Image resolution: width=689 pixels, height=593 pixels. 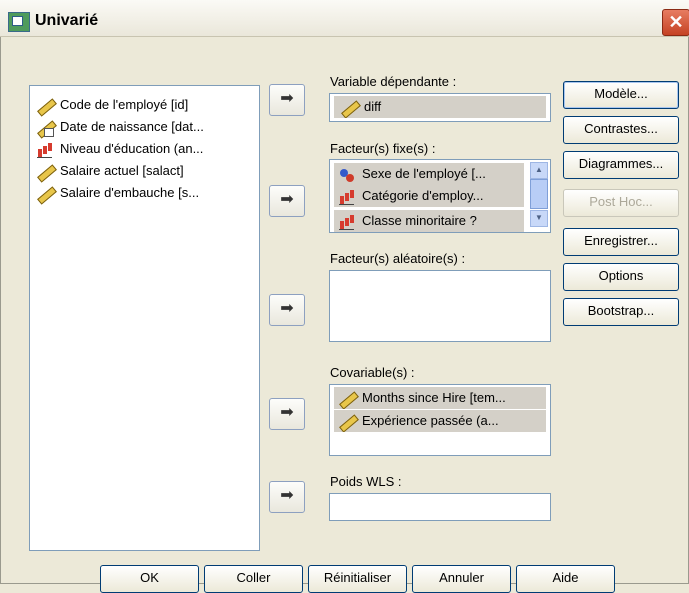 I want to click on help-button: Aide, so click(x=565, y=579).